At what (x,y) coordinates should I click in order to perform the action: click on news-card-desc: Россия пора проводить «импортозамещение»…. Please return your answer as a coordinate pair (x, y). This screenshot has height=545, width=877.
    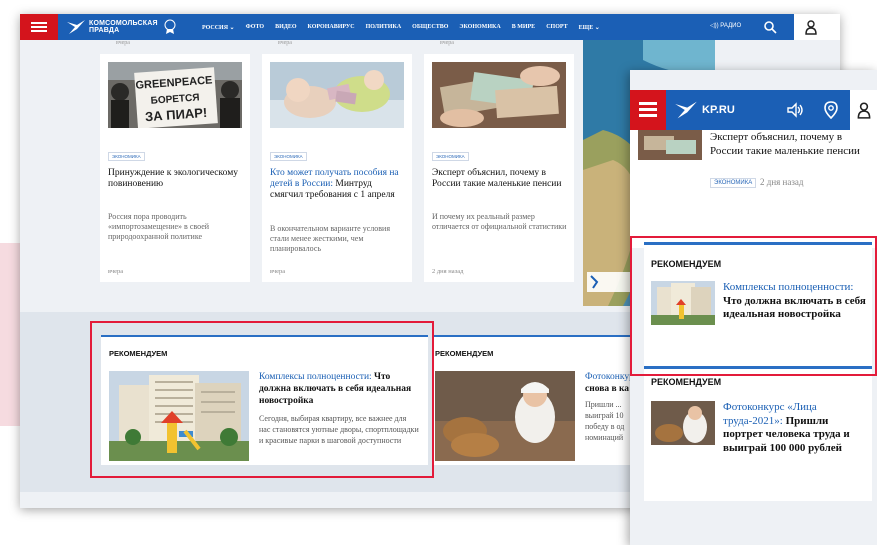
    Looking at the image, I should click on (159, 226).